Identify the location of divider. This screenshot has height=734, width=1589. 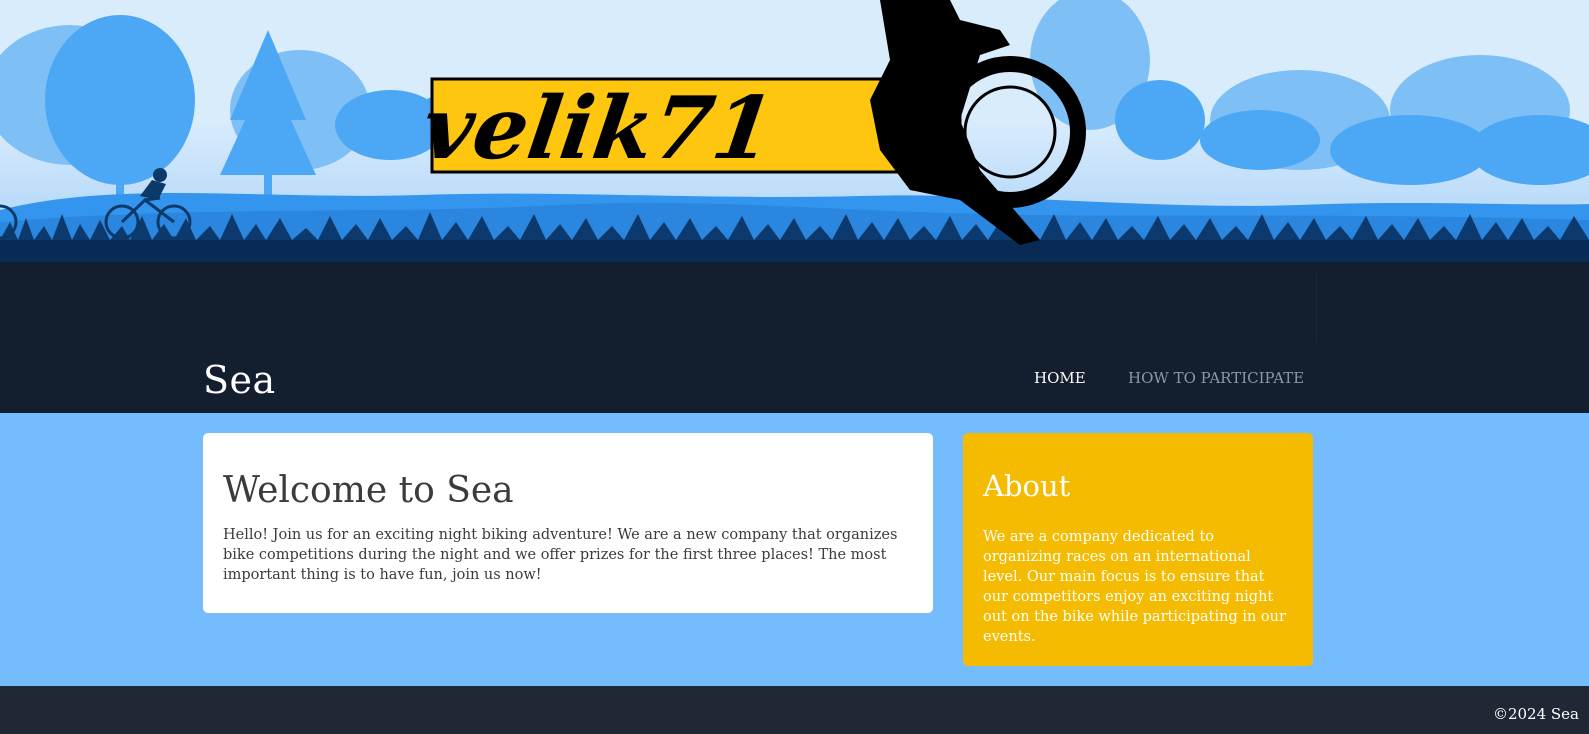
(1316, 308).